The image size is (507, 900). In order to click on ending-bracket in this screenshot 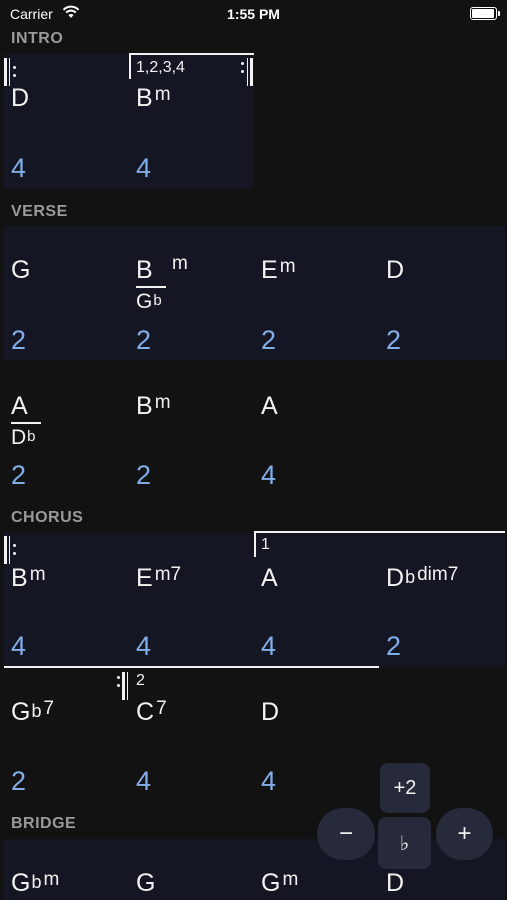, I will do `click(191, 54)`.